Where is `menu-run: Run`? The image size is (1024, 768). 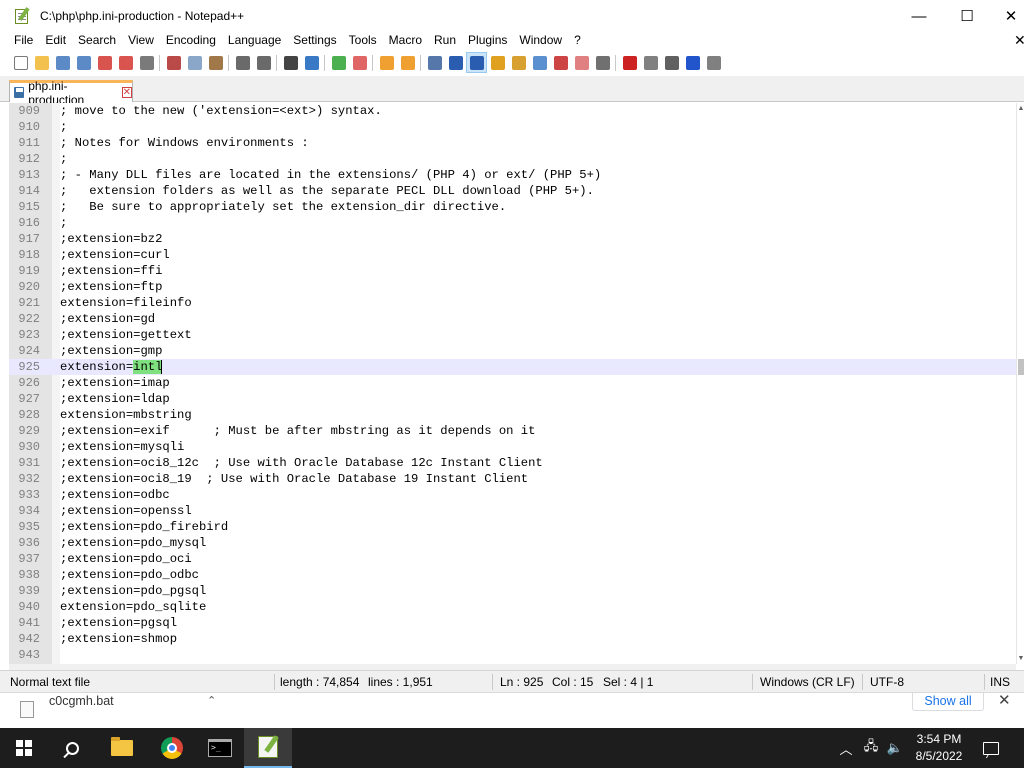 menu-run: Run is located at coordinates (445, 40).